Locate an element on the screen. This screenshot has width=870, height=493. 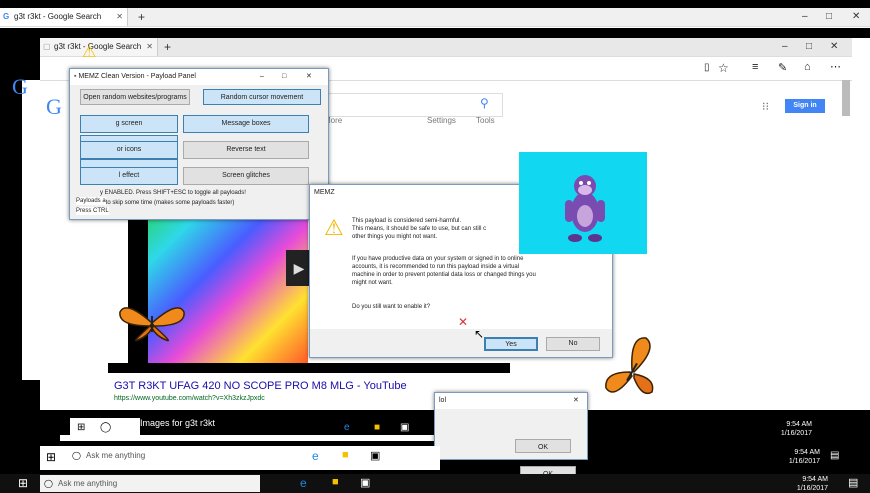
lol-close-button: ✕ is located at coordinates (576, 401).